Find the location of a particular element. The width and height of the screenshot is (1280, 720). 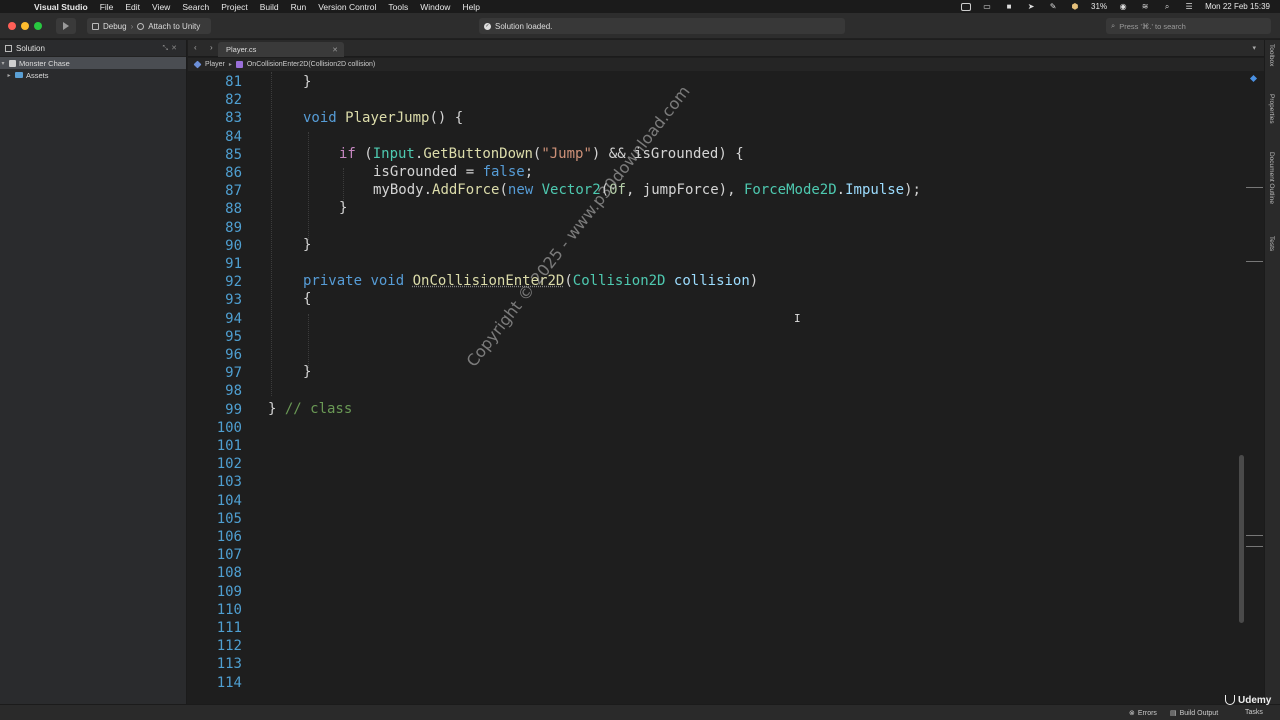

menu-file: File is located at coordinates (107, 7).